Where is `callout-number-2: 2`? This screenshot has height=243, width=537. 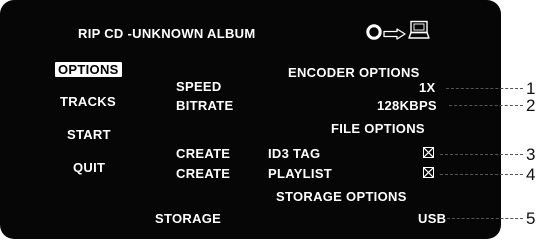
callout-number-2: 2 is located at coordinates (531, 105).